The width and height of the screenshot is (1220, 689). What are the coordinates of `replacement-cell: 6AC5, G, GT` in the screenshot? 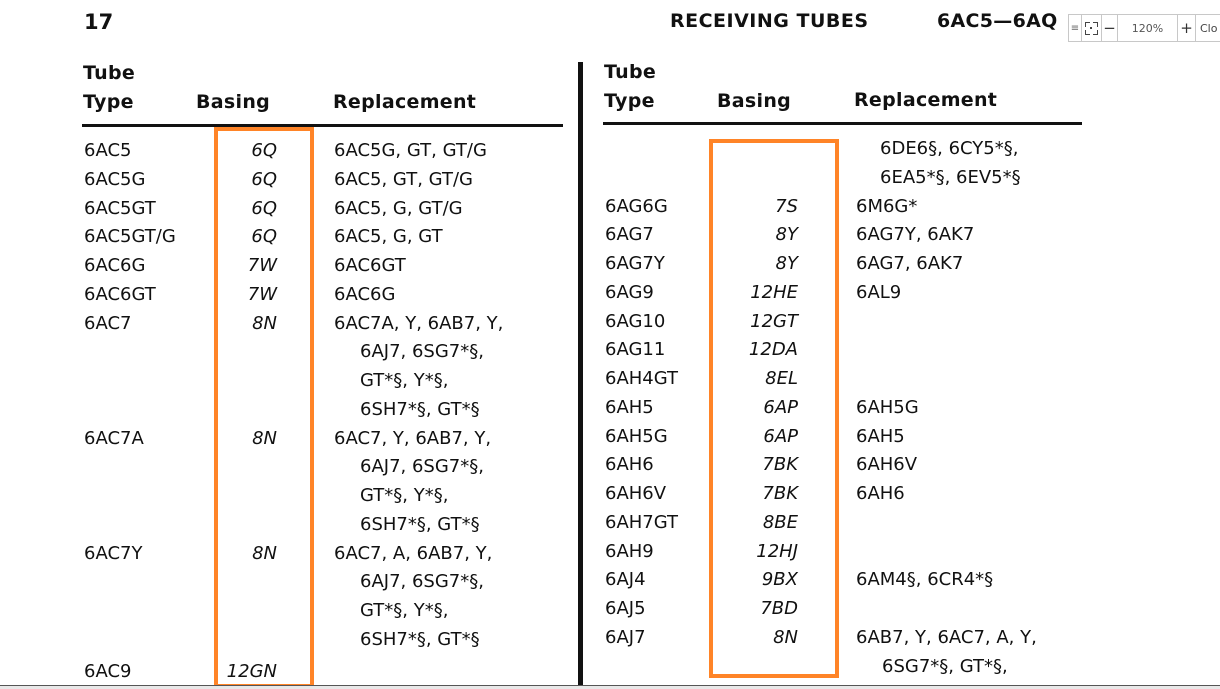 It's located at (388, 237).